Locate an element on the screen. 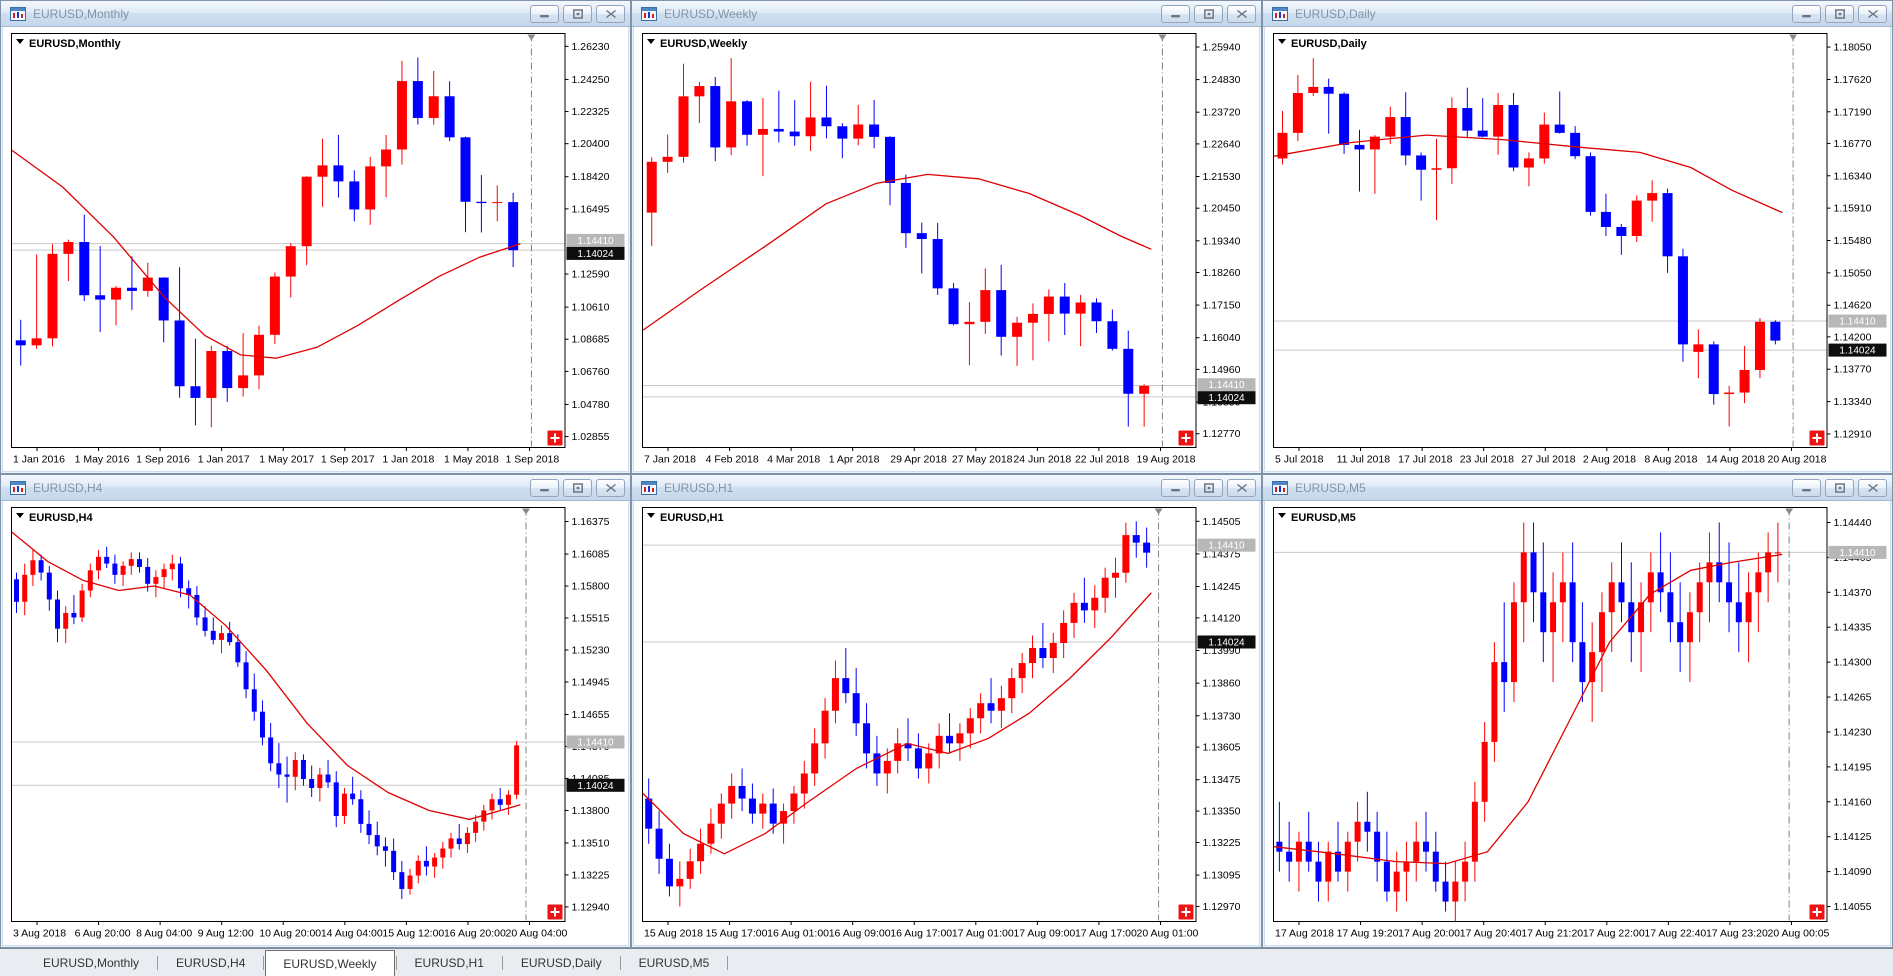  svg-text: 6 Aug 20:00 is located at coordinates (103, 934).